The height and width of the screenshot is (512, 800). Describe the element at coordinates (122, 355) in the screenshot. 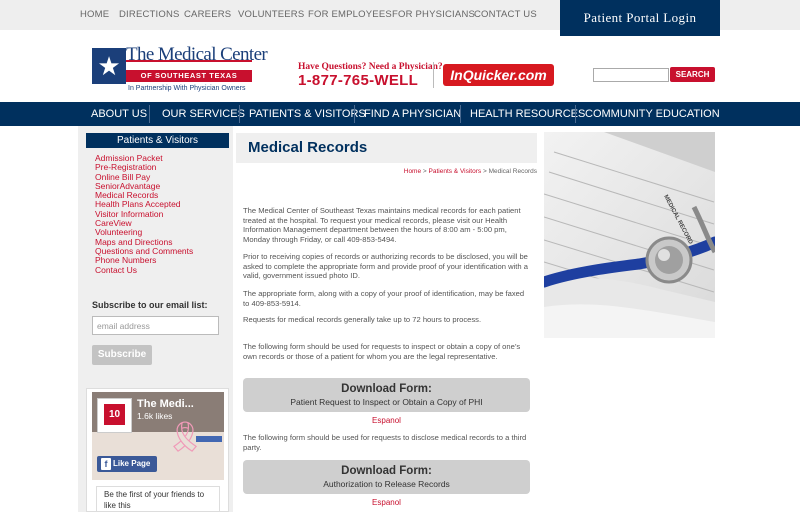

I see `subscribe-button: Subscribe` at that location.